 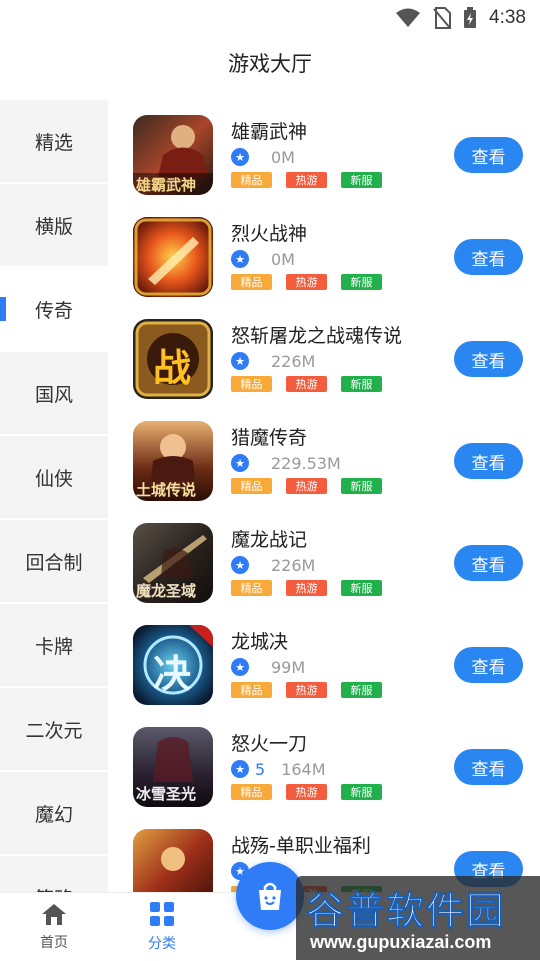 I want to click on game-icon: 战, so click(x=173, y=359).